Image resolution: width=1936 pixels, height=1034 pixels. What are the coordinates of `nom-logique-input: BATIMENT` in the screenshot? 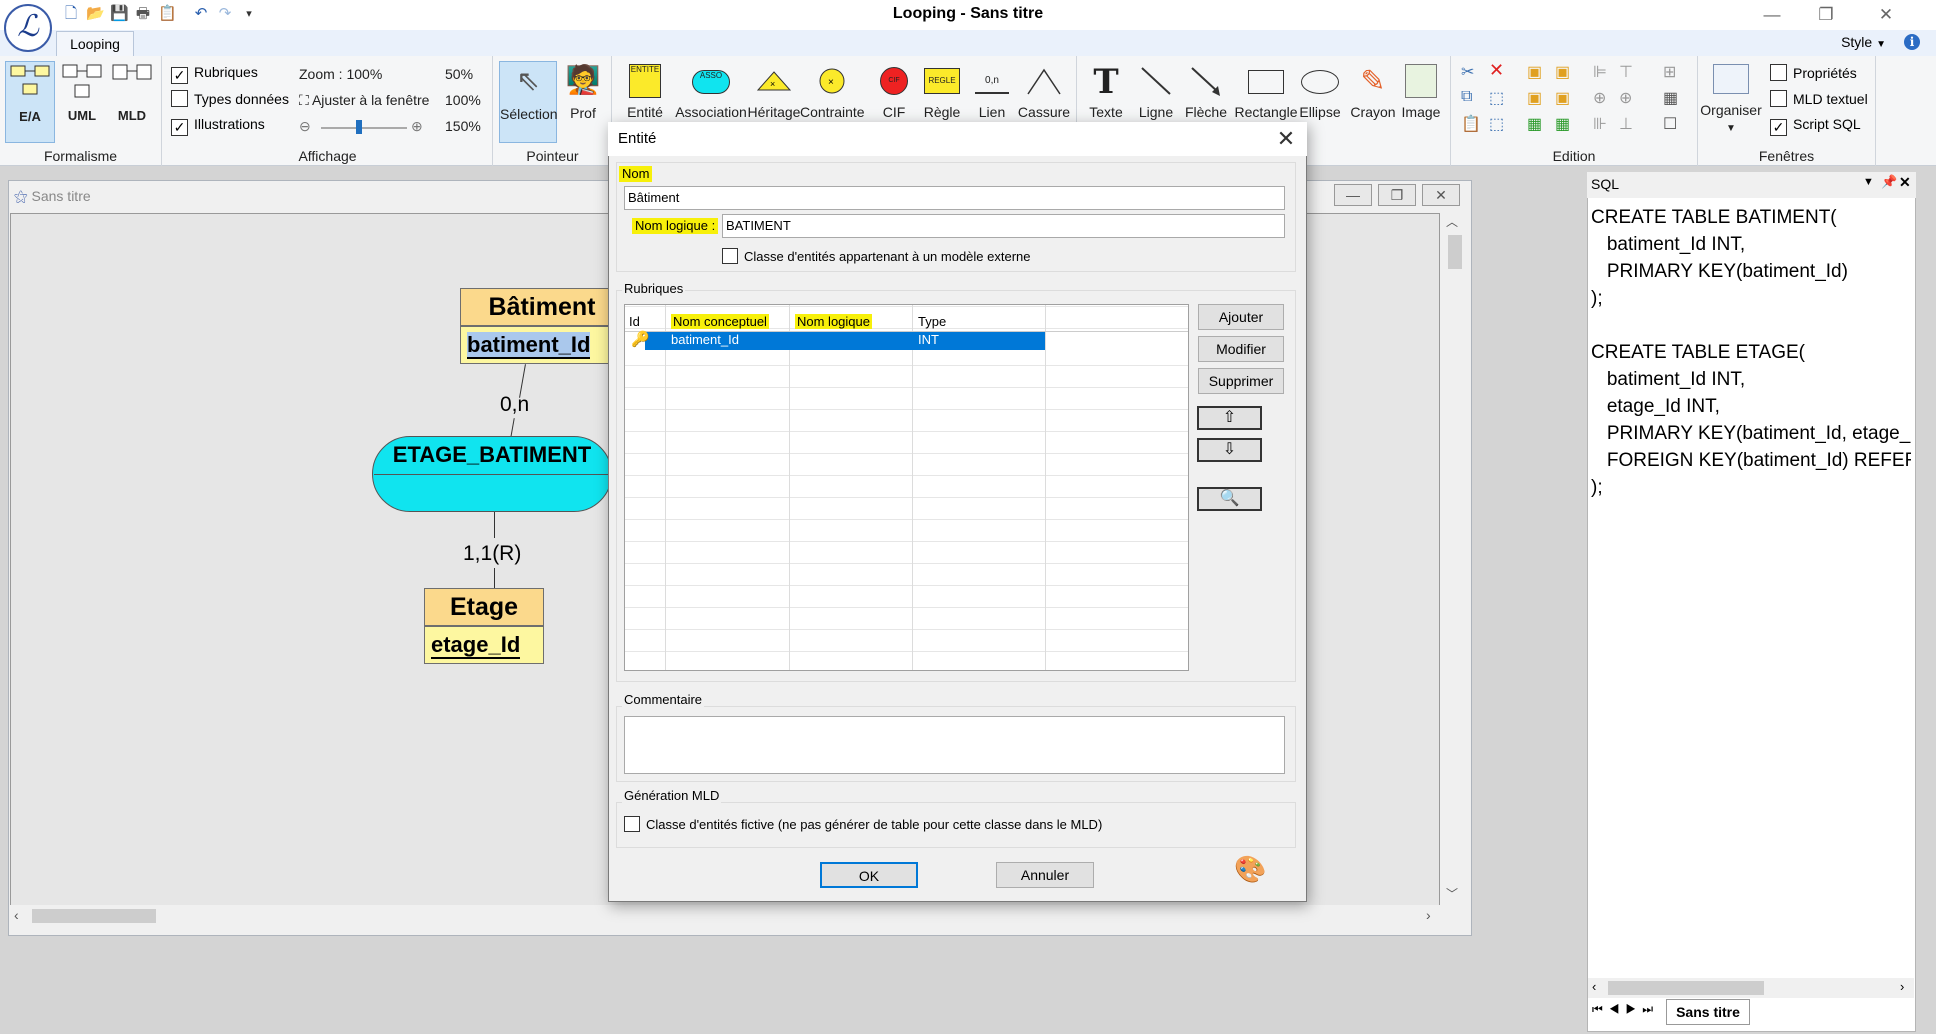 It's located at (1003, 226).